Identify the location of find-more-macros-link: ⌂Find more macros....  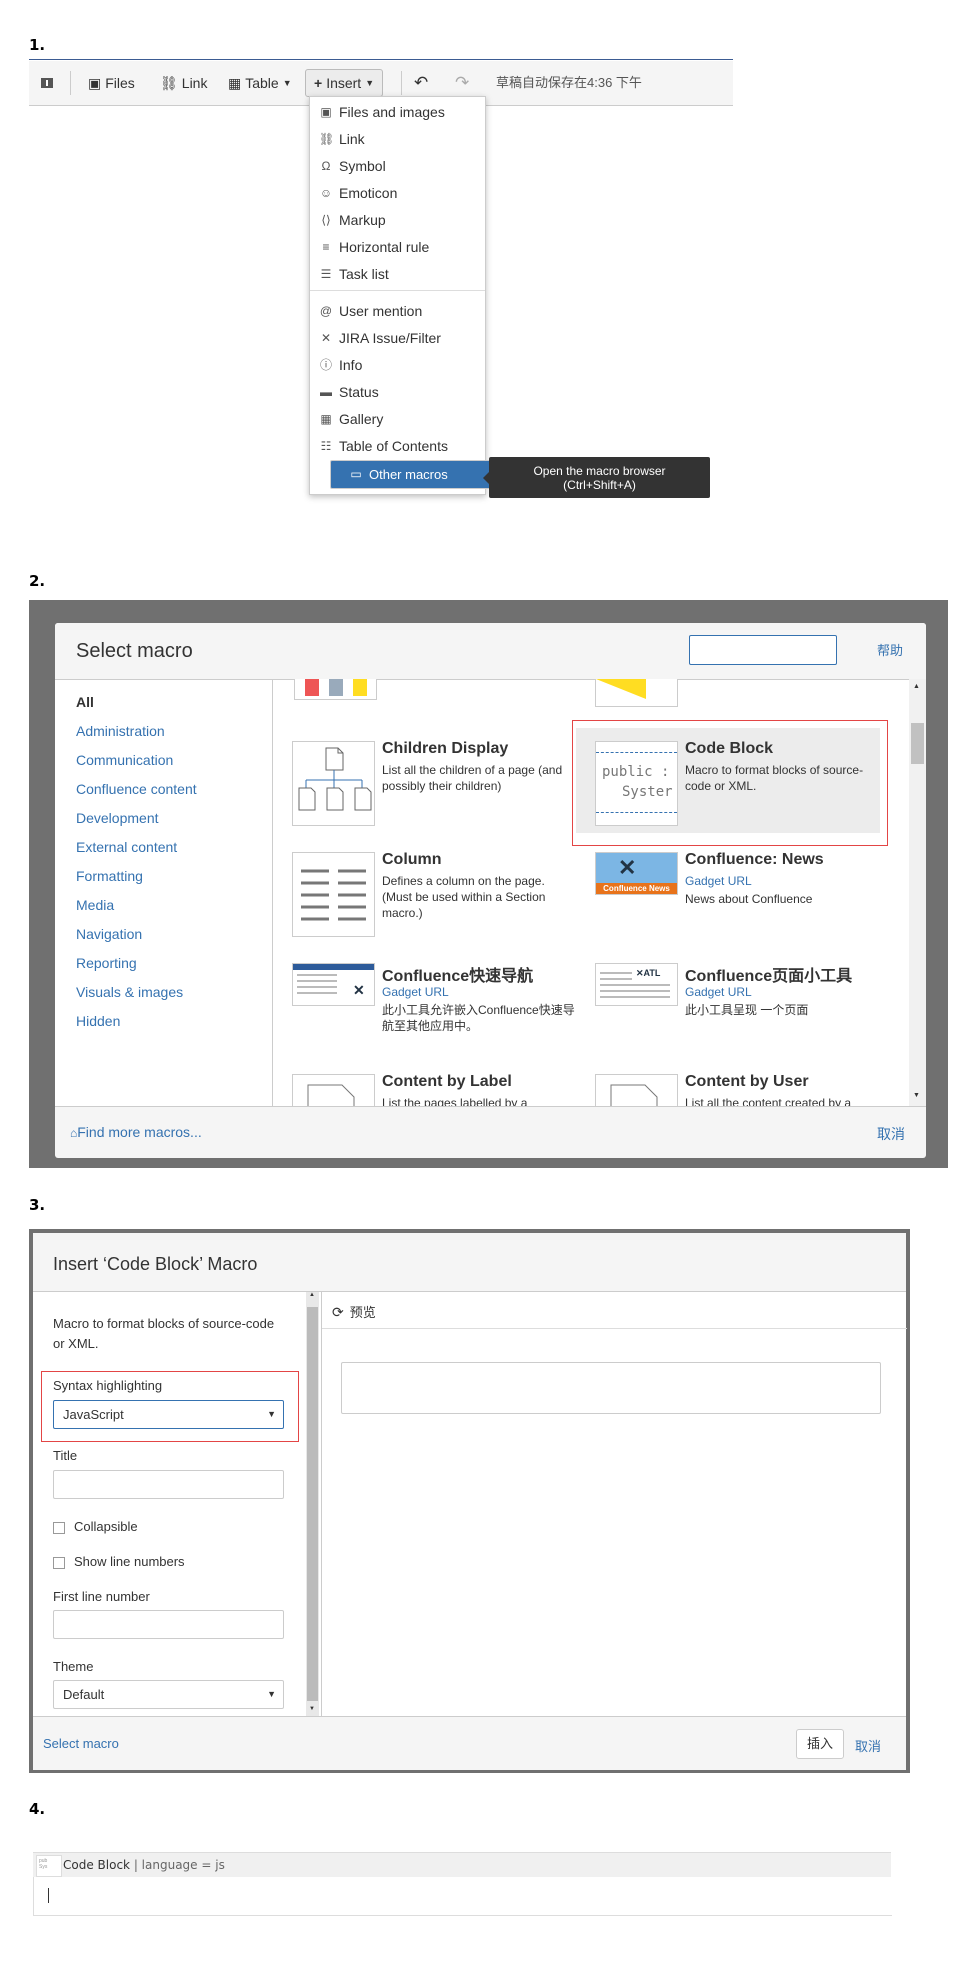
(136, 1132).